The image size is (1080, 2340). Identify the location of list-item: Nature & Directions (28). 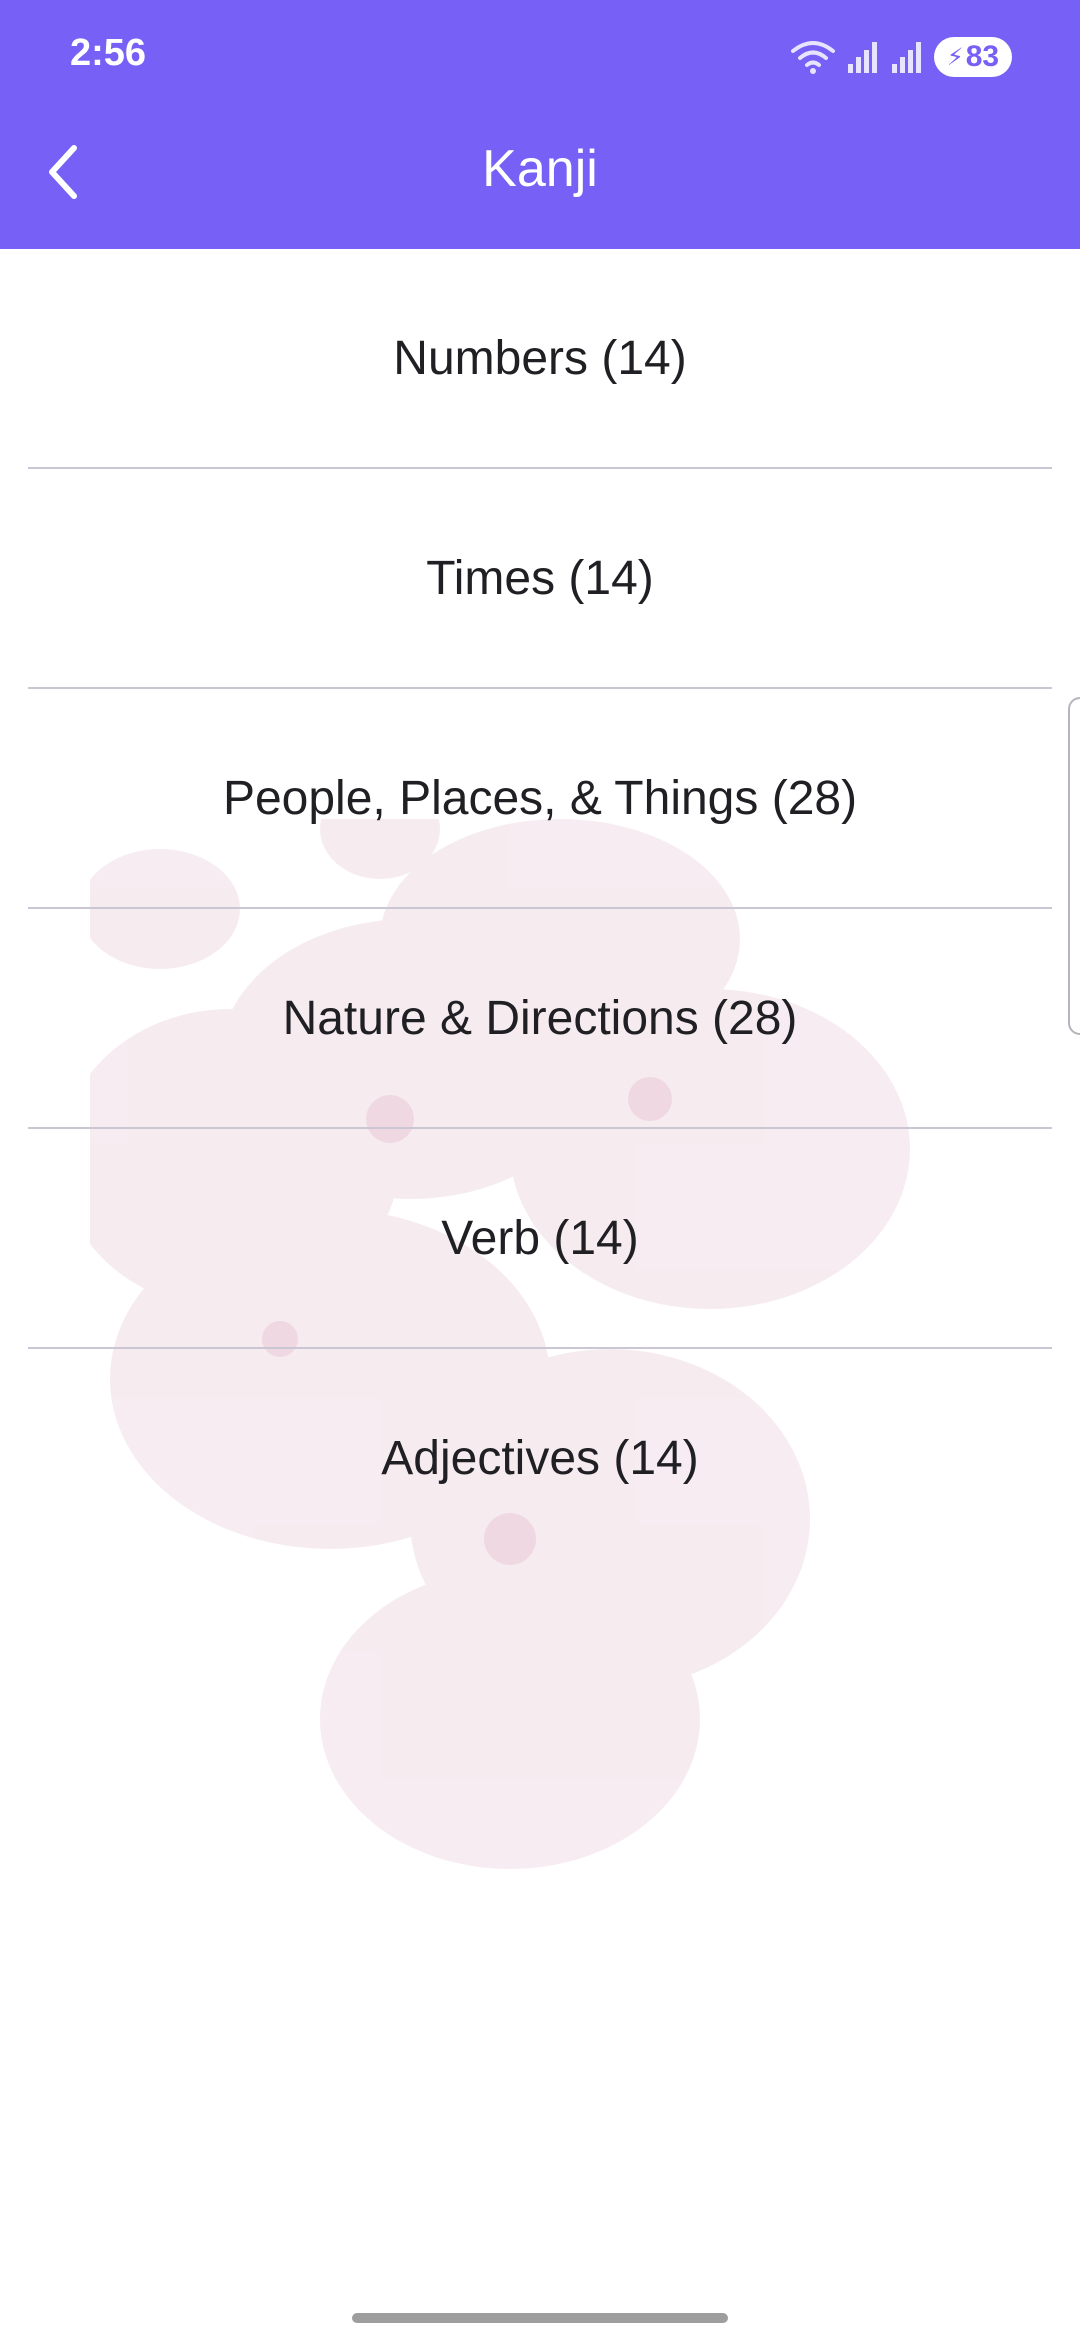
(540, 1018).